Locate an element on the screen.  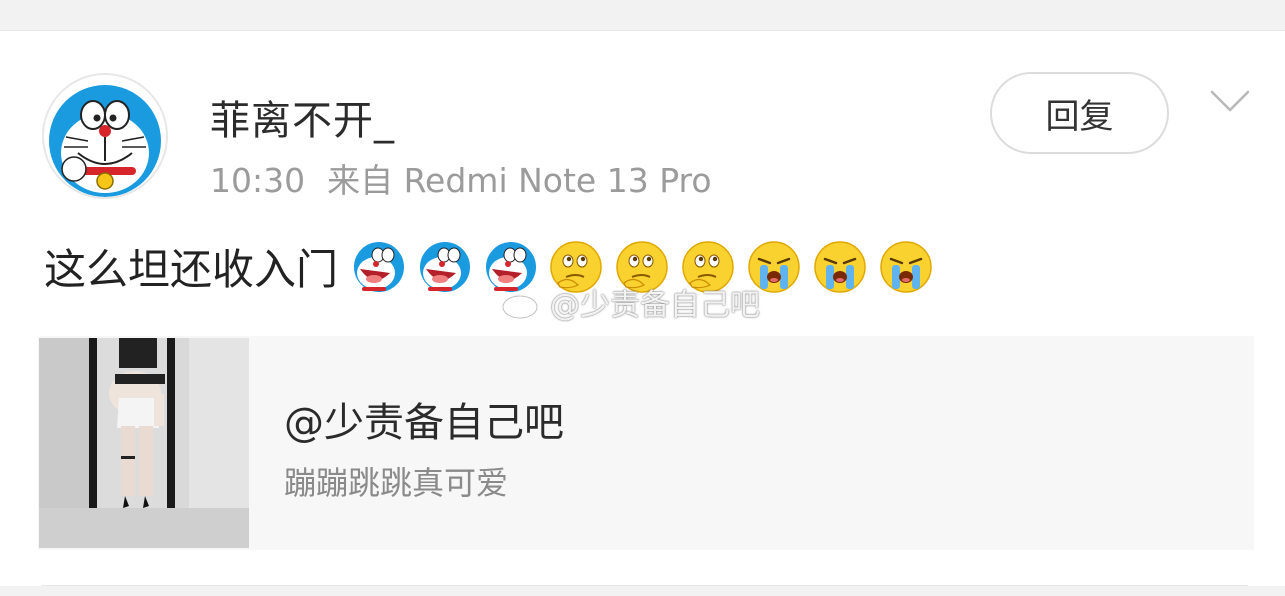
post-source: 来自 Redmi Note 13 Pro is located at coordinates (519, 180).